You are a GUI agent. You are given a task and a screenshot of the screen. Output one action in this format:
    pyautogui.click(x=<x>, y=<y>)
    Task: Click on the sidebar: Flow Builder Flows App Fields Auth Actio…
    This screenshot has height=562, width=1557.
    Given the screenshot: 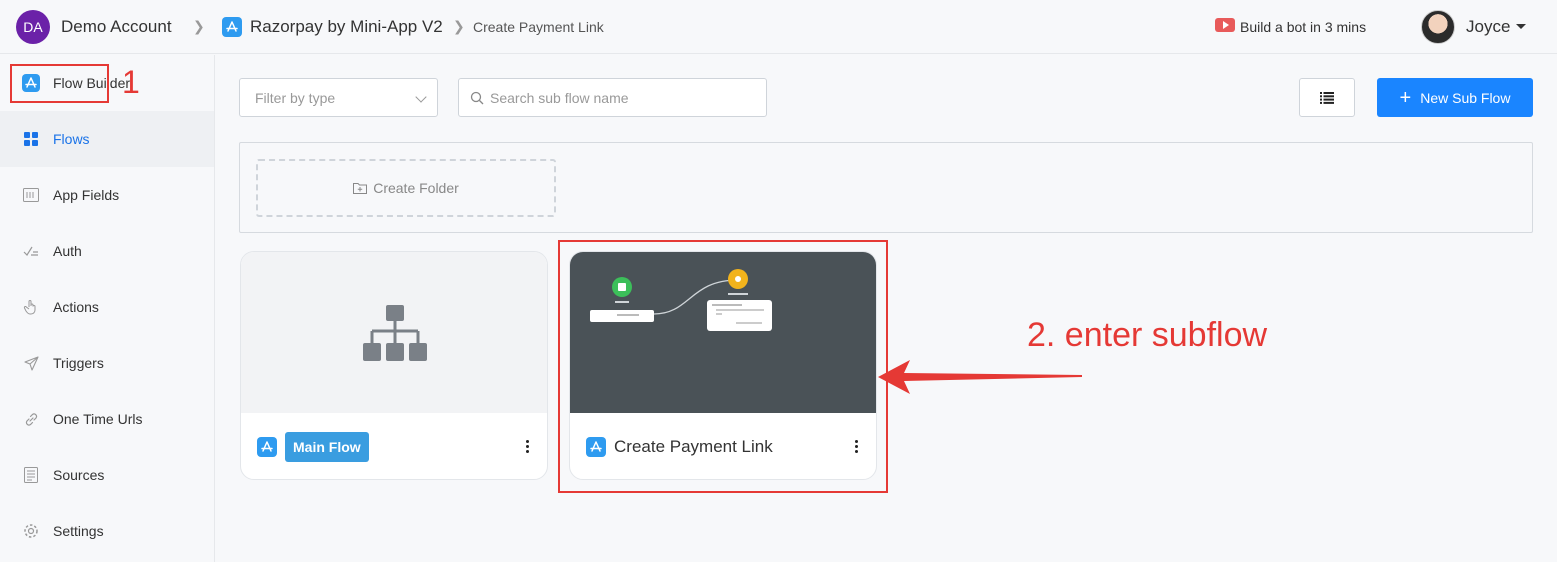 What is the action you would take?
    pyautogui.click(x=107, y=308)
    